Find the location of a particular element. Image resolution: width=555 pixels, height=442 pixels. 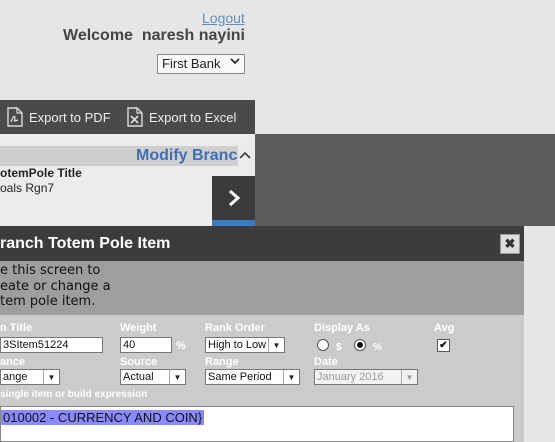

balance-select: ange ▼ is located at coordinates (30, 377).